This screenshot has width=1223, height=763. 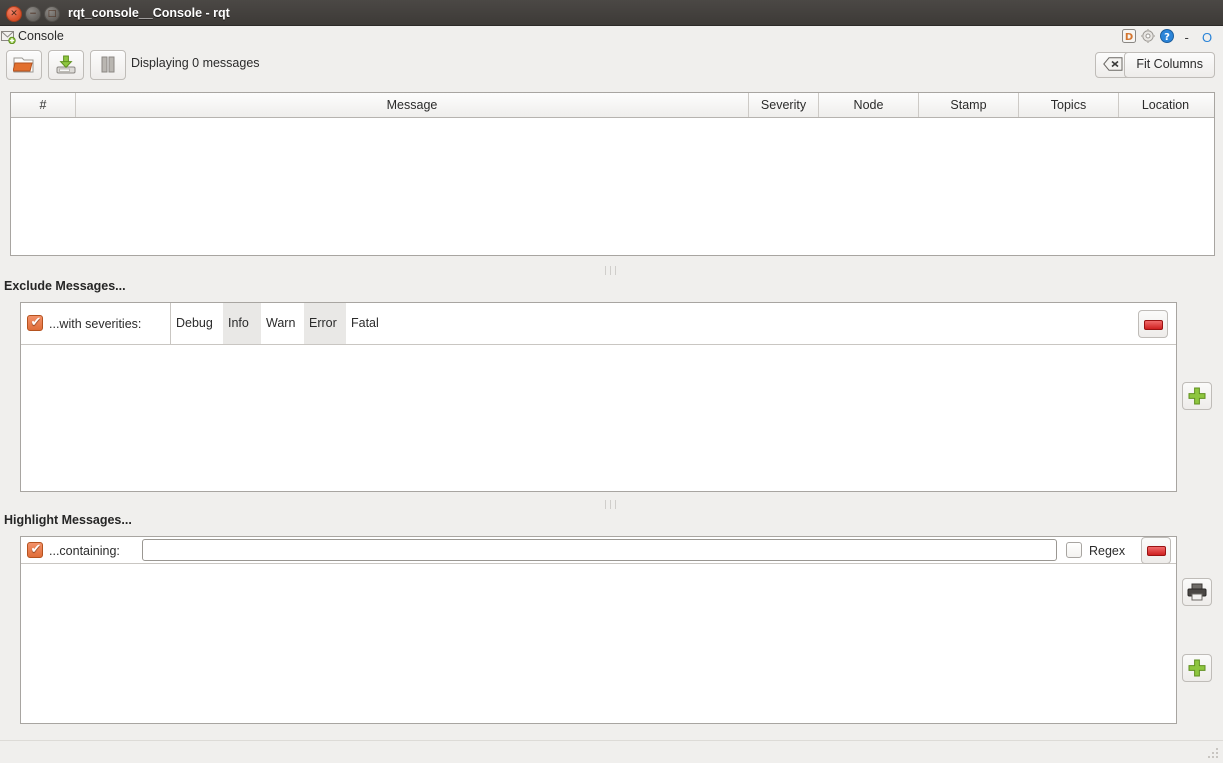 I want to click on remove-highlight-filter-button, so click(x=1156, y=550).